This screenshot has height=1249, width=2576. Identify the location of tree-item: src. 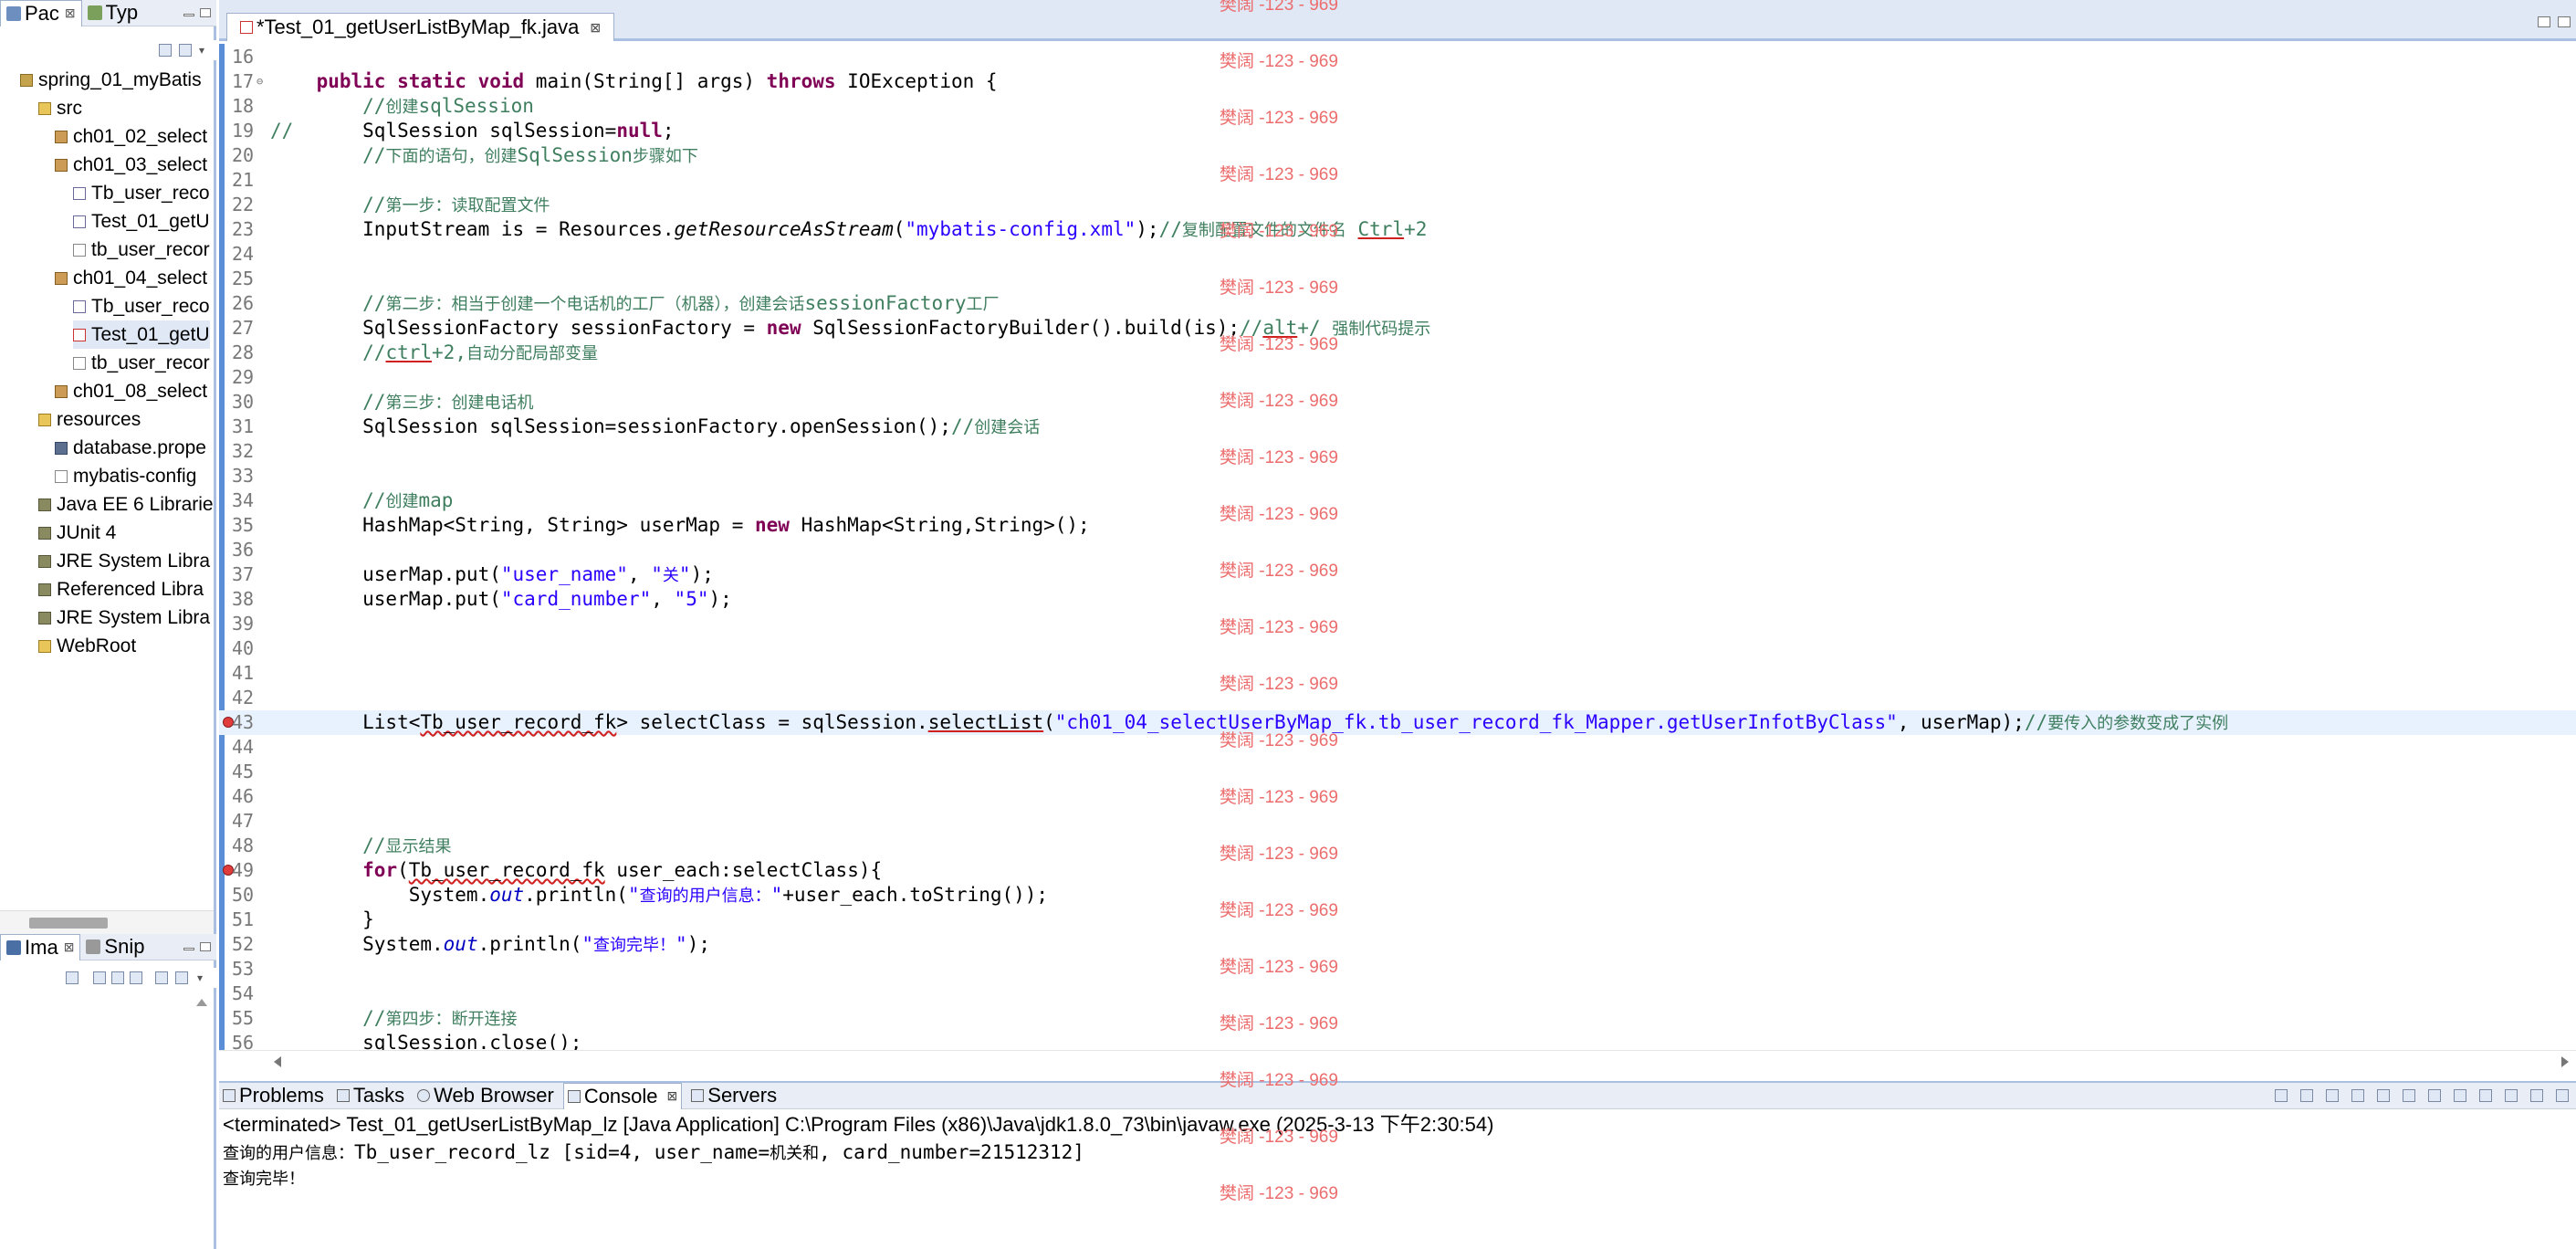
(60, 108).